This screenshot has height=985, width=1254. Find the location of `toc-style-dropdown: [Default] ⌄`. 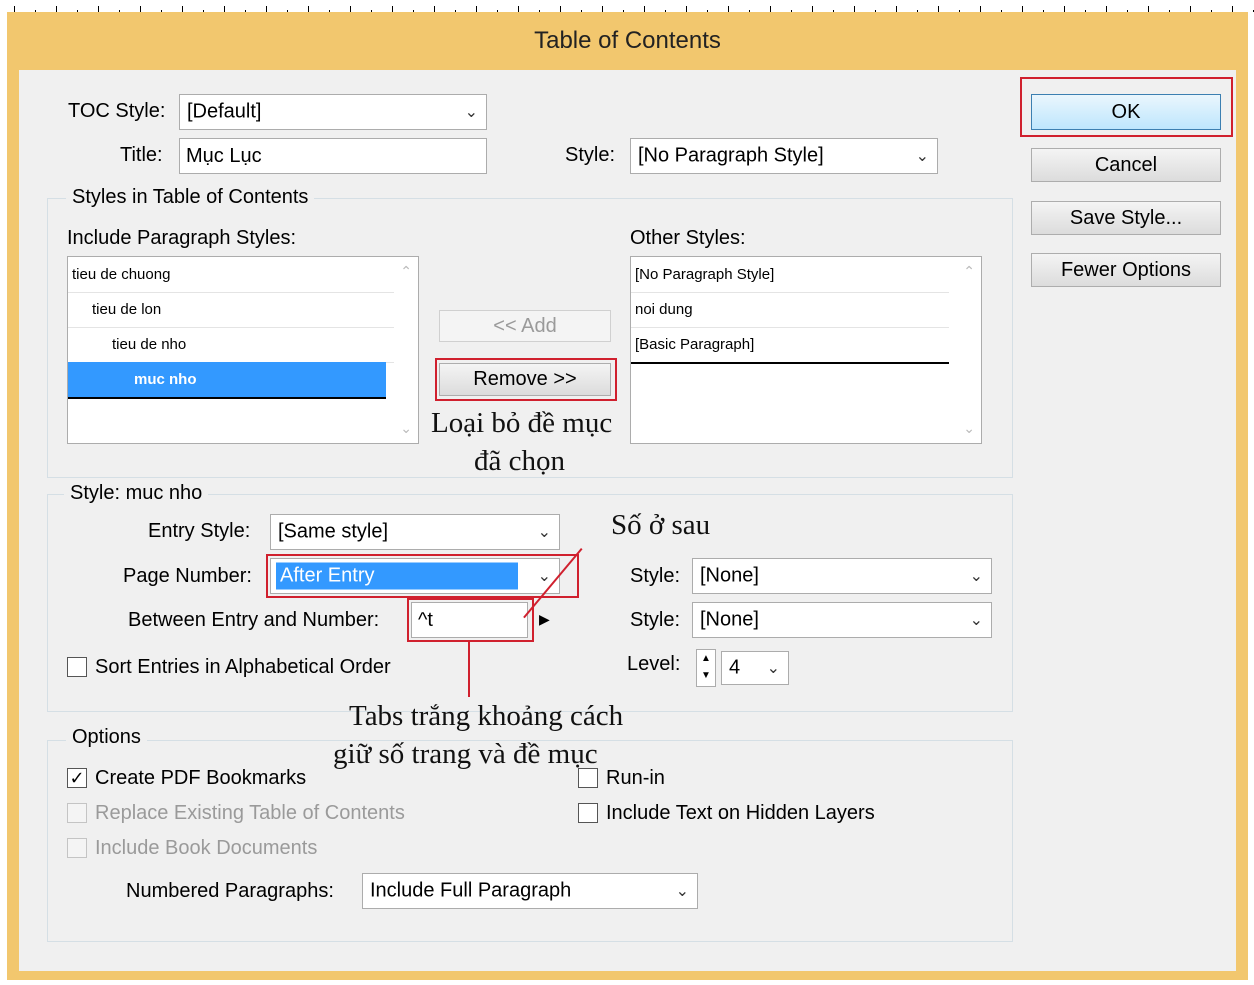

toc-style-dropdown: [Default] ⌄ is located at coordinates (333, 112).